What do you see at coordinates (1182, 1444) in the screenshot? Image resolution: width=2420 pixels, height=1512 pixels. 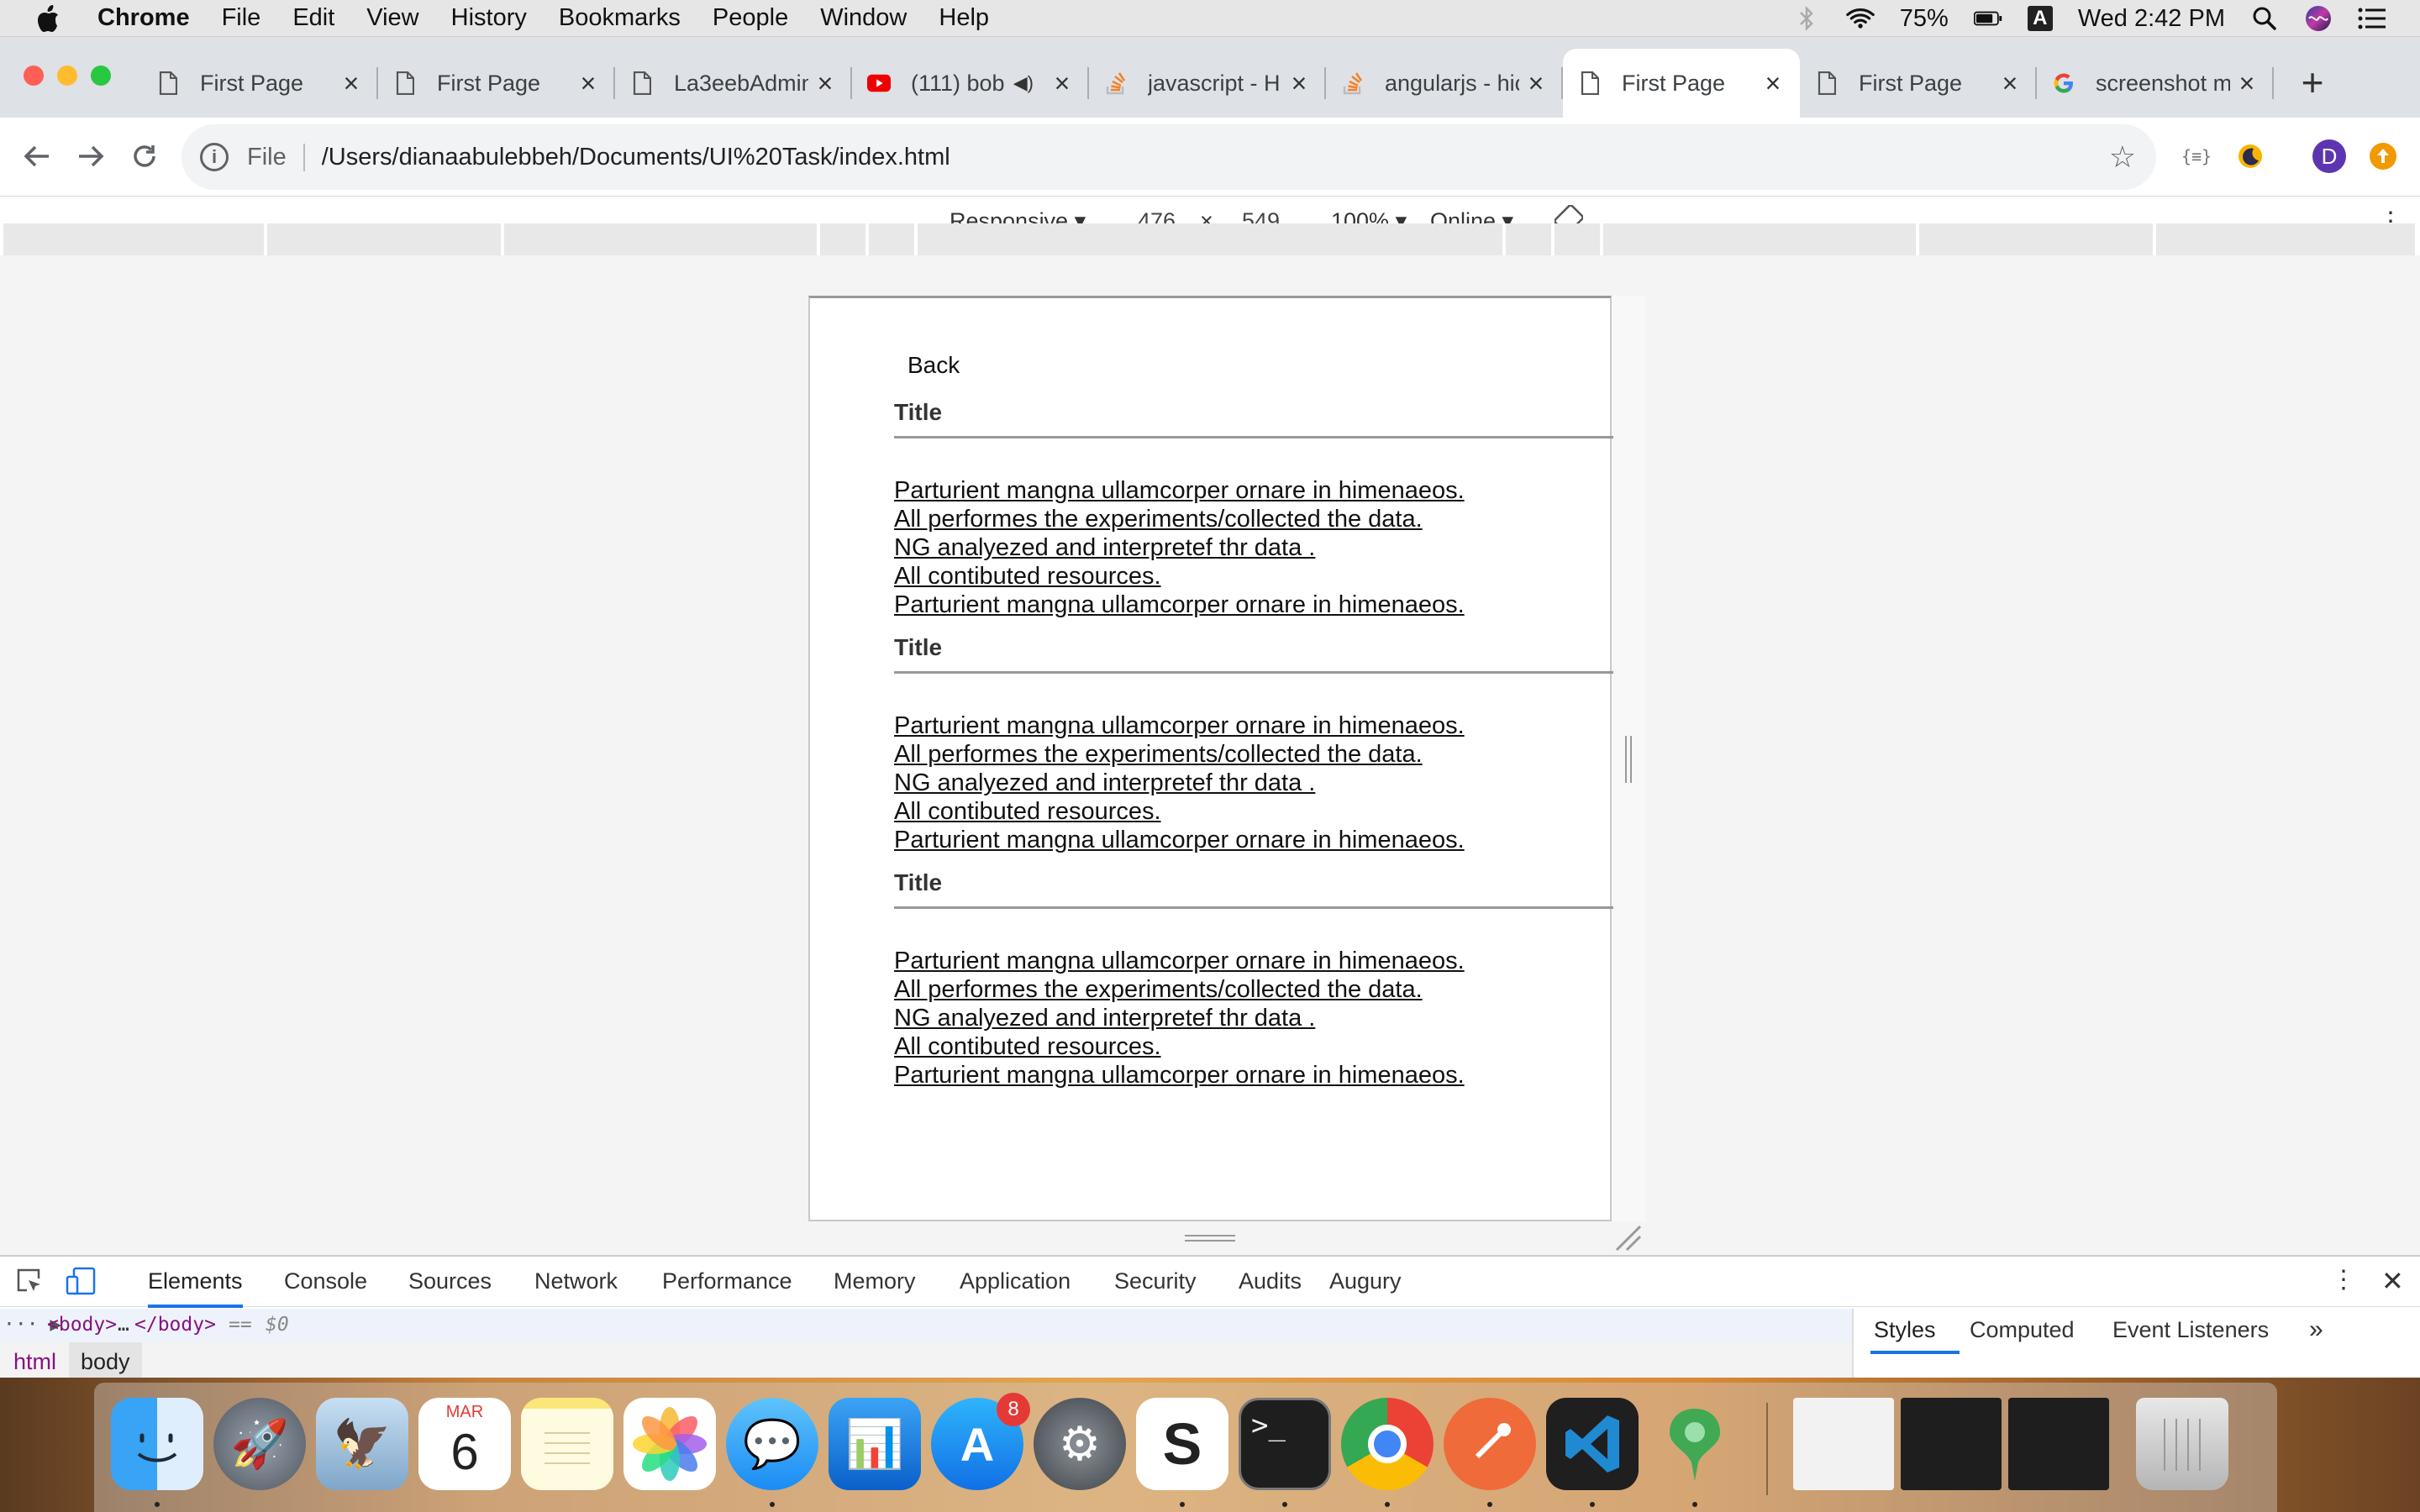 I see `slack-icon: S` at bounding box center [1182, 1444].